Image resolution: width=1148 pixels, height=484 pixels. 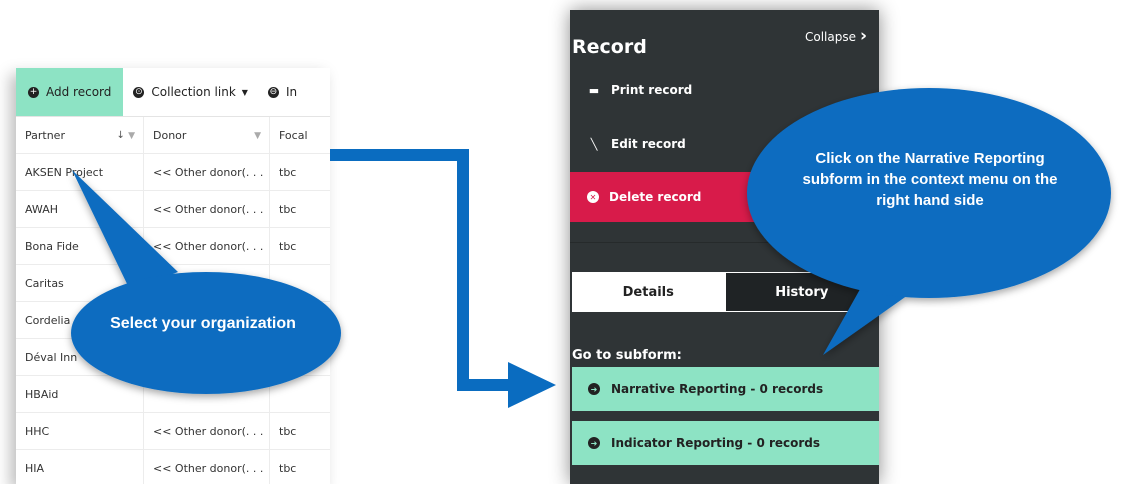 I want to click on import-label: In, so click(x=291, y=92).